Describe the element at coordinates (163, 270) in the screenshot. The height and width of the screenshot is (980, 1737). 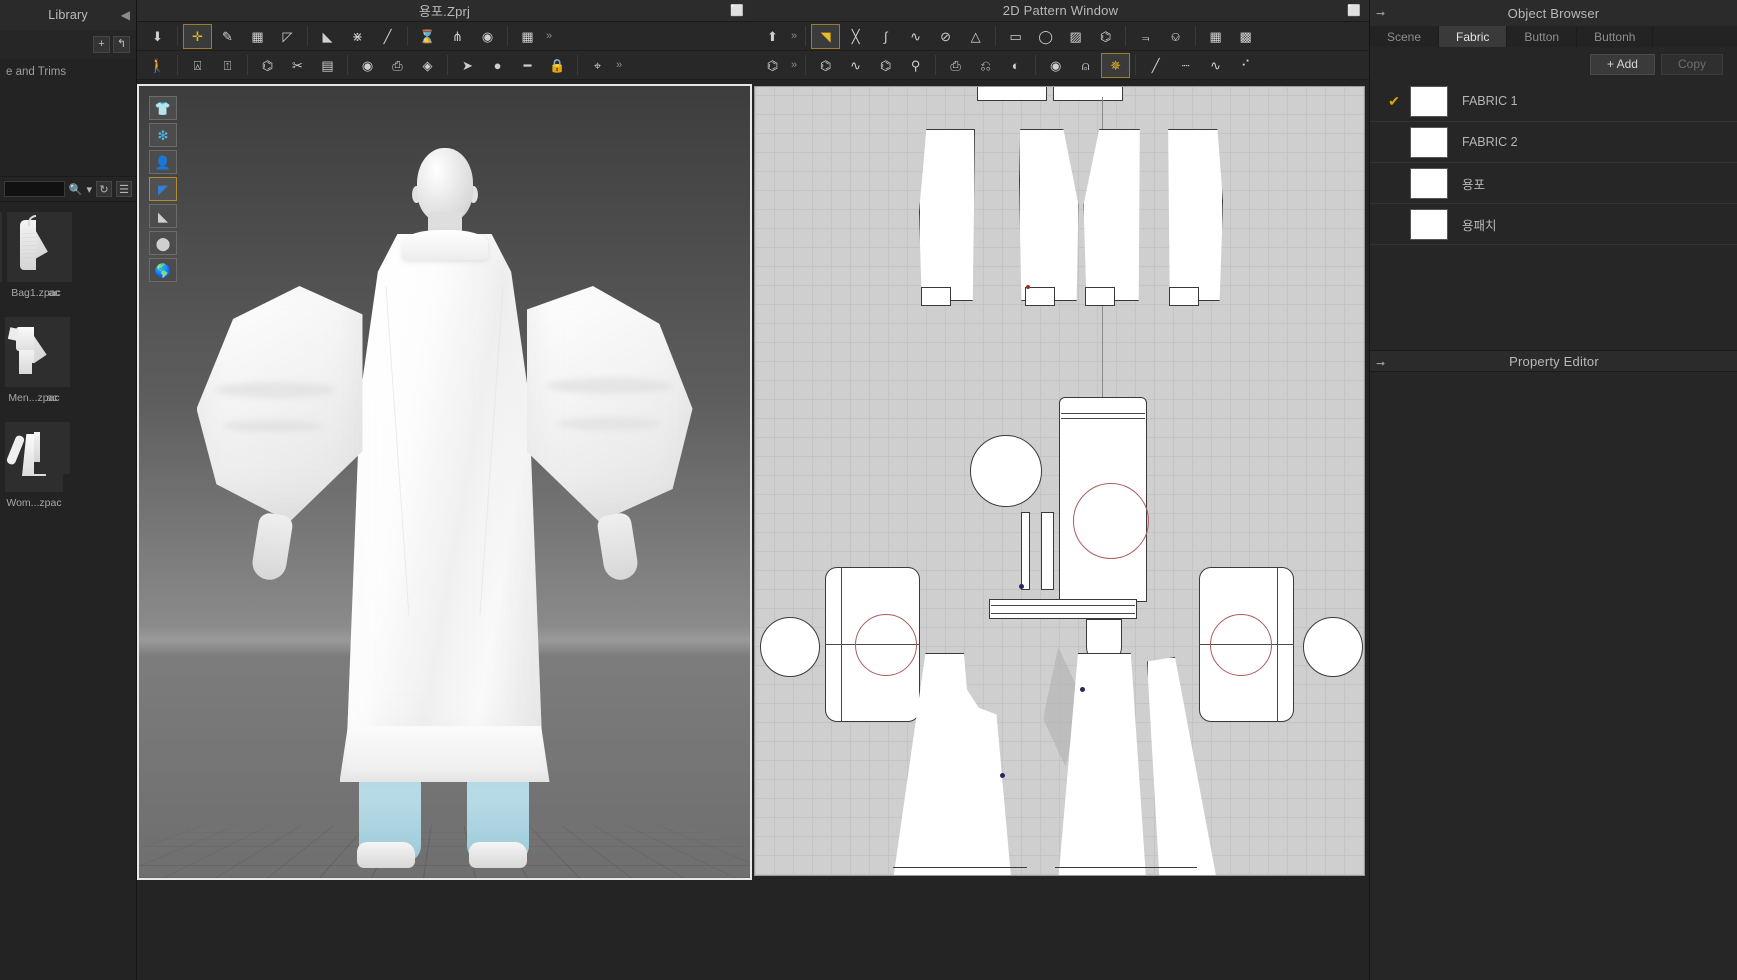
I see `environment-tool: 🌎` at that location.